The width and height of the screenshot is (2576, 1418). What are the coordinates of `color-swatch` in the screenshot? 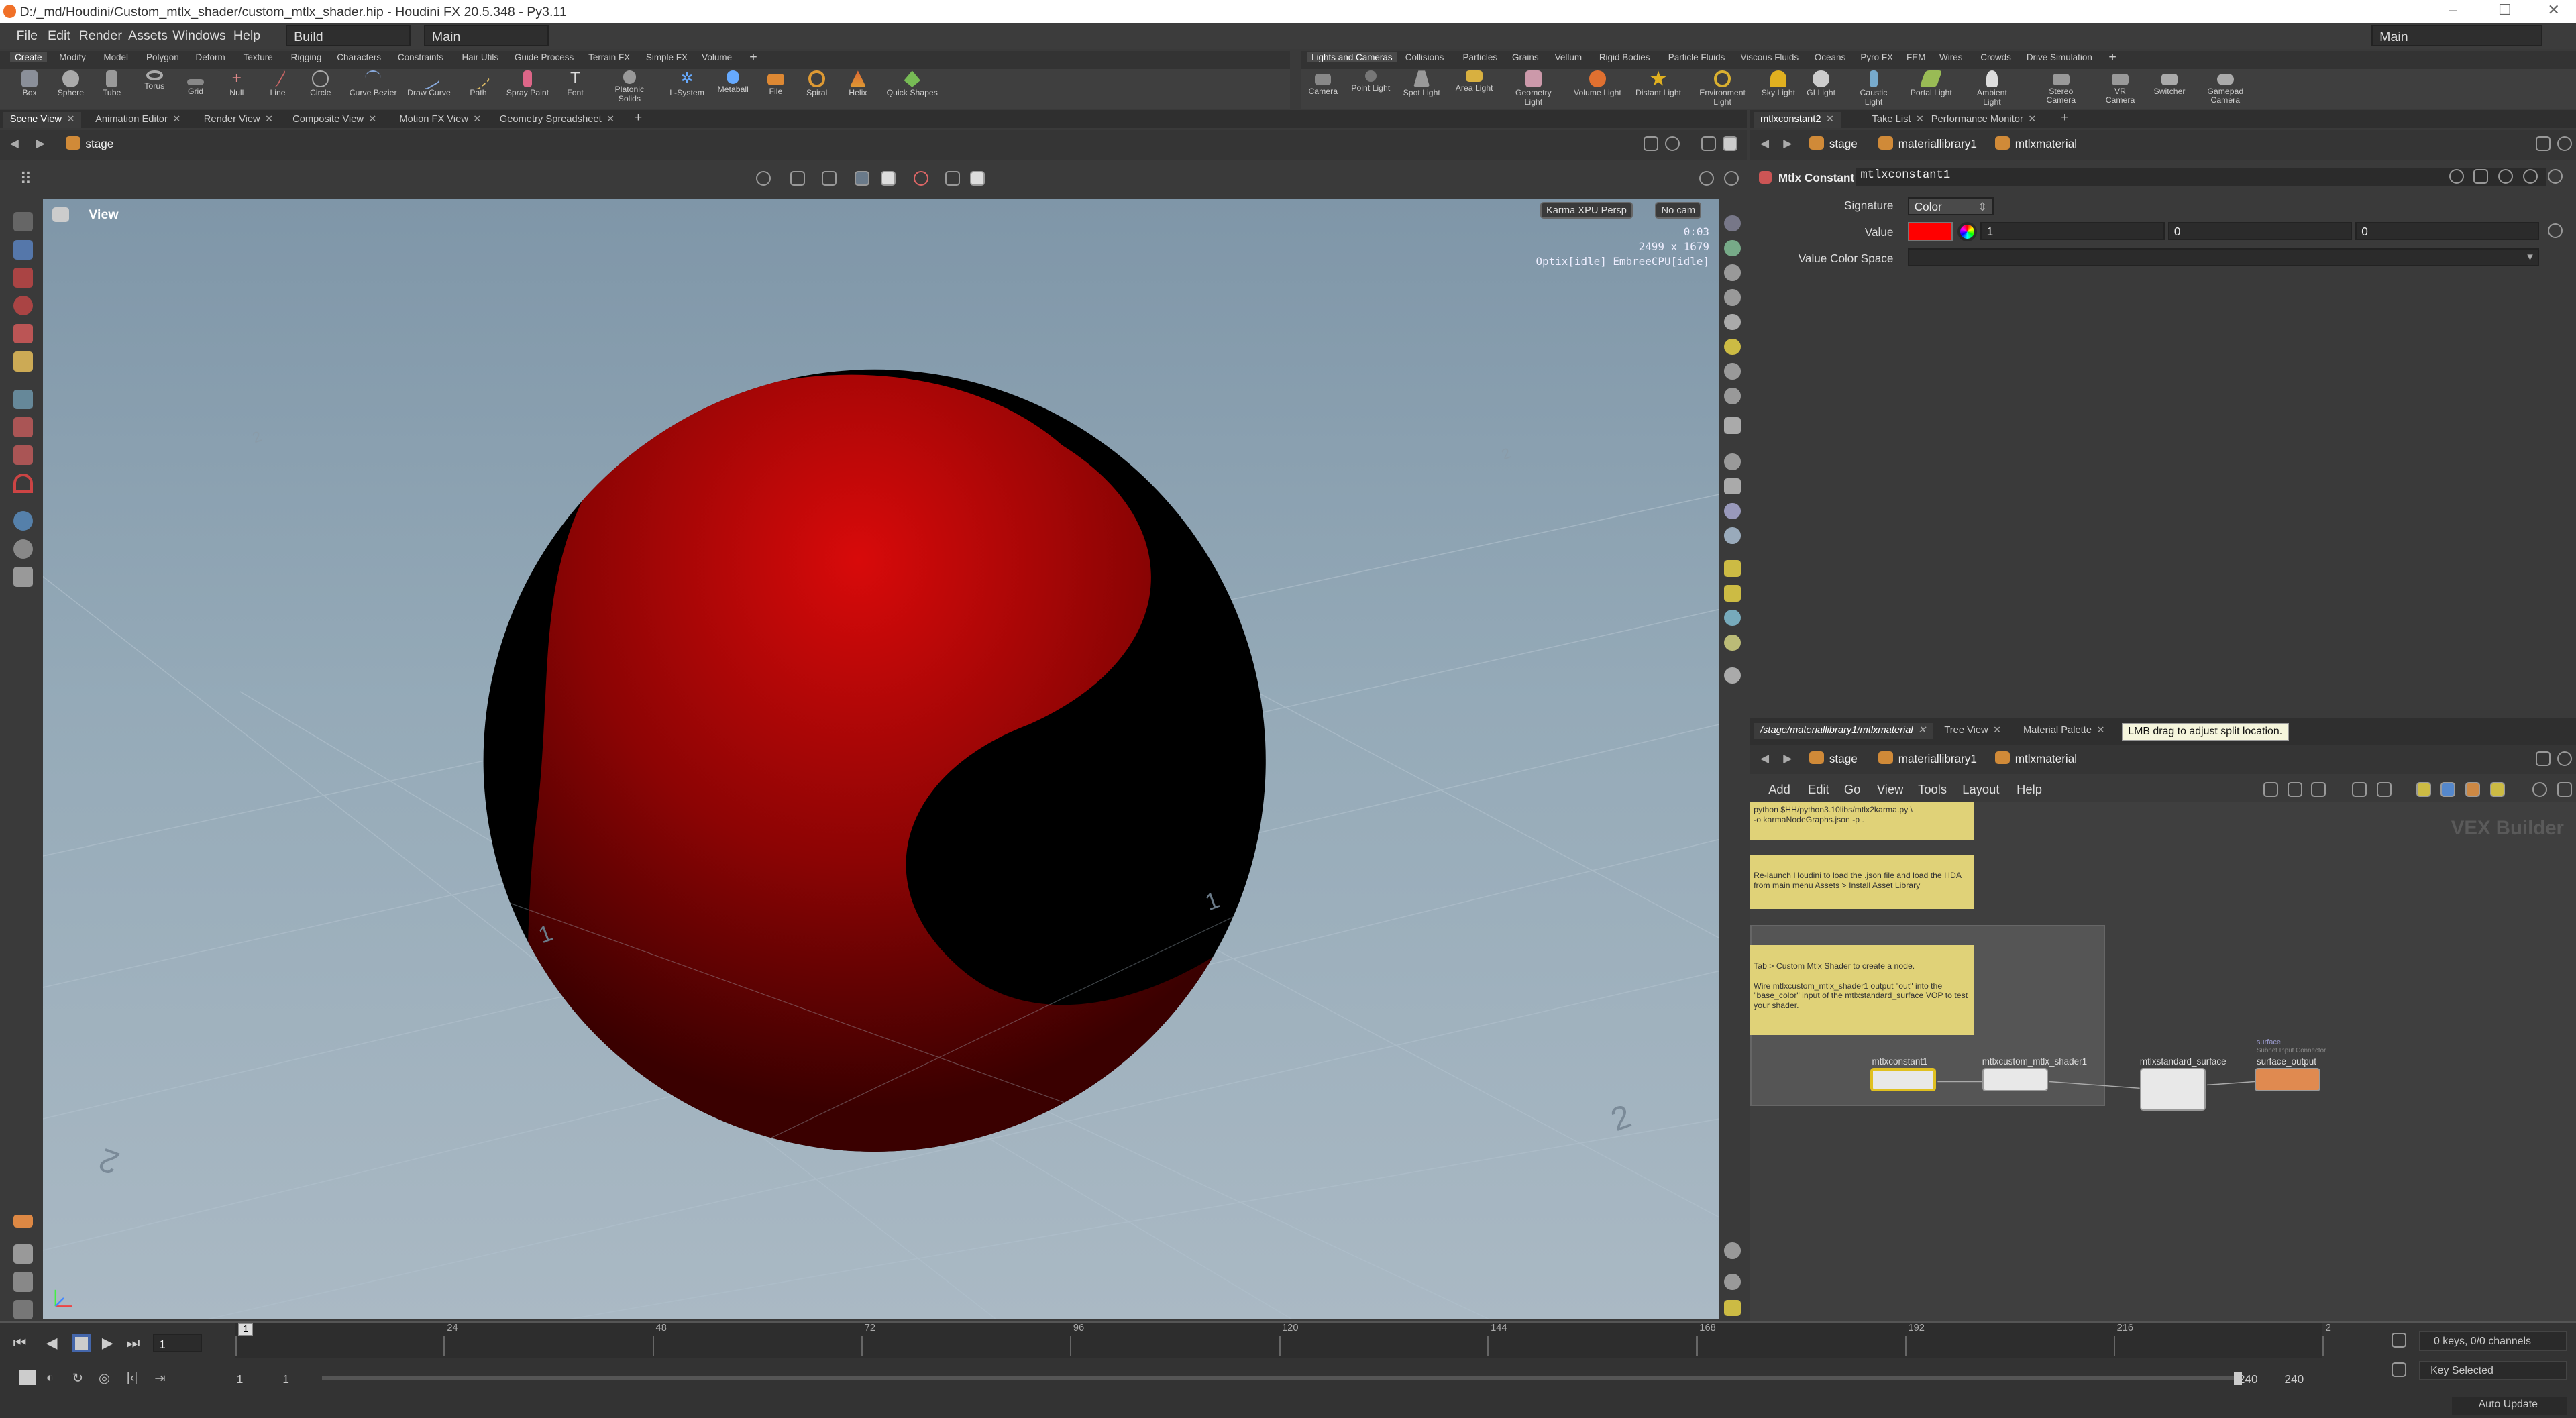 It's located at (1930, 231).